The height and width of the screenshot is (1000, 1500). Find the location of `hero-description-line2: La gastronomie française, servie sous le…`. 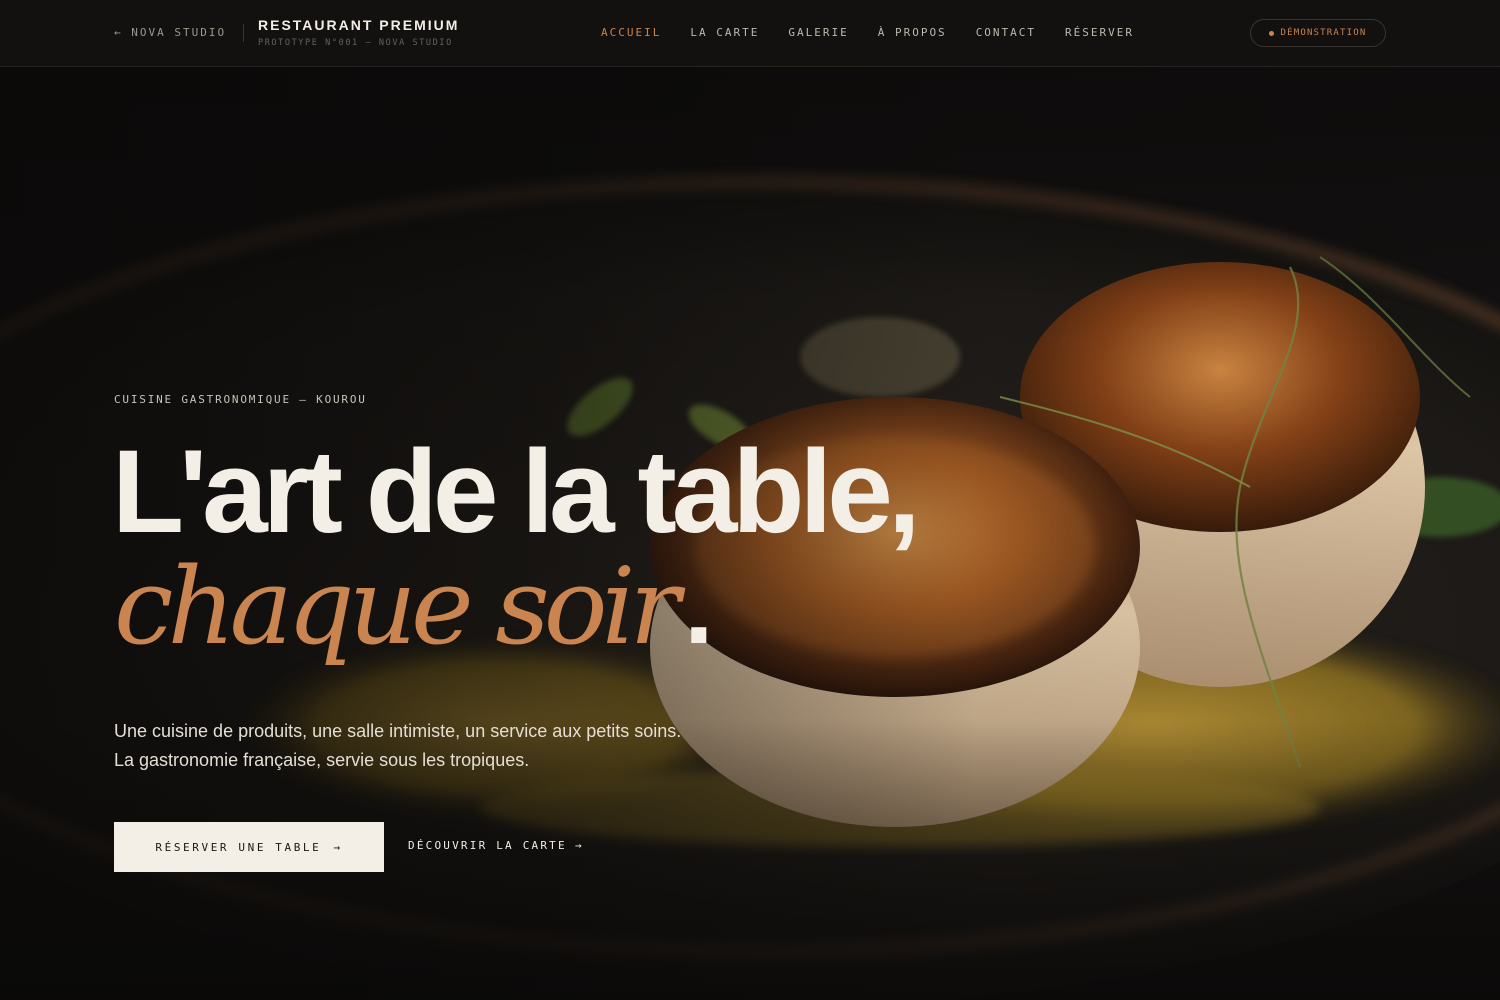

hero-description-line2: La gastronomie française, servie sous le… is located at coordinates (322, 760).